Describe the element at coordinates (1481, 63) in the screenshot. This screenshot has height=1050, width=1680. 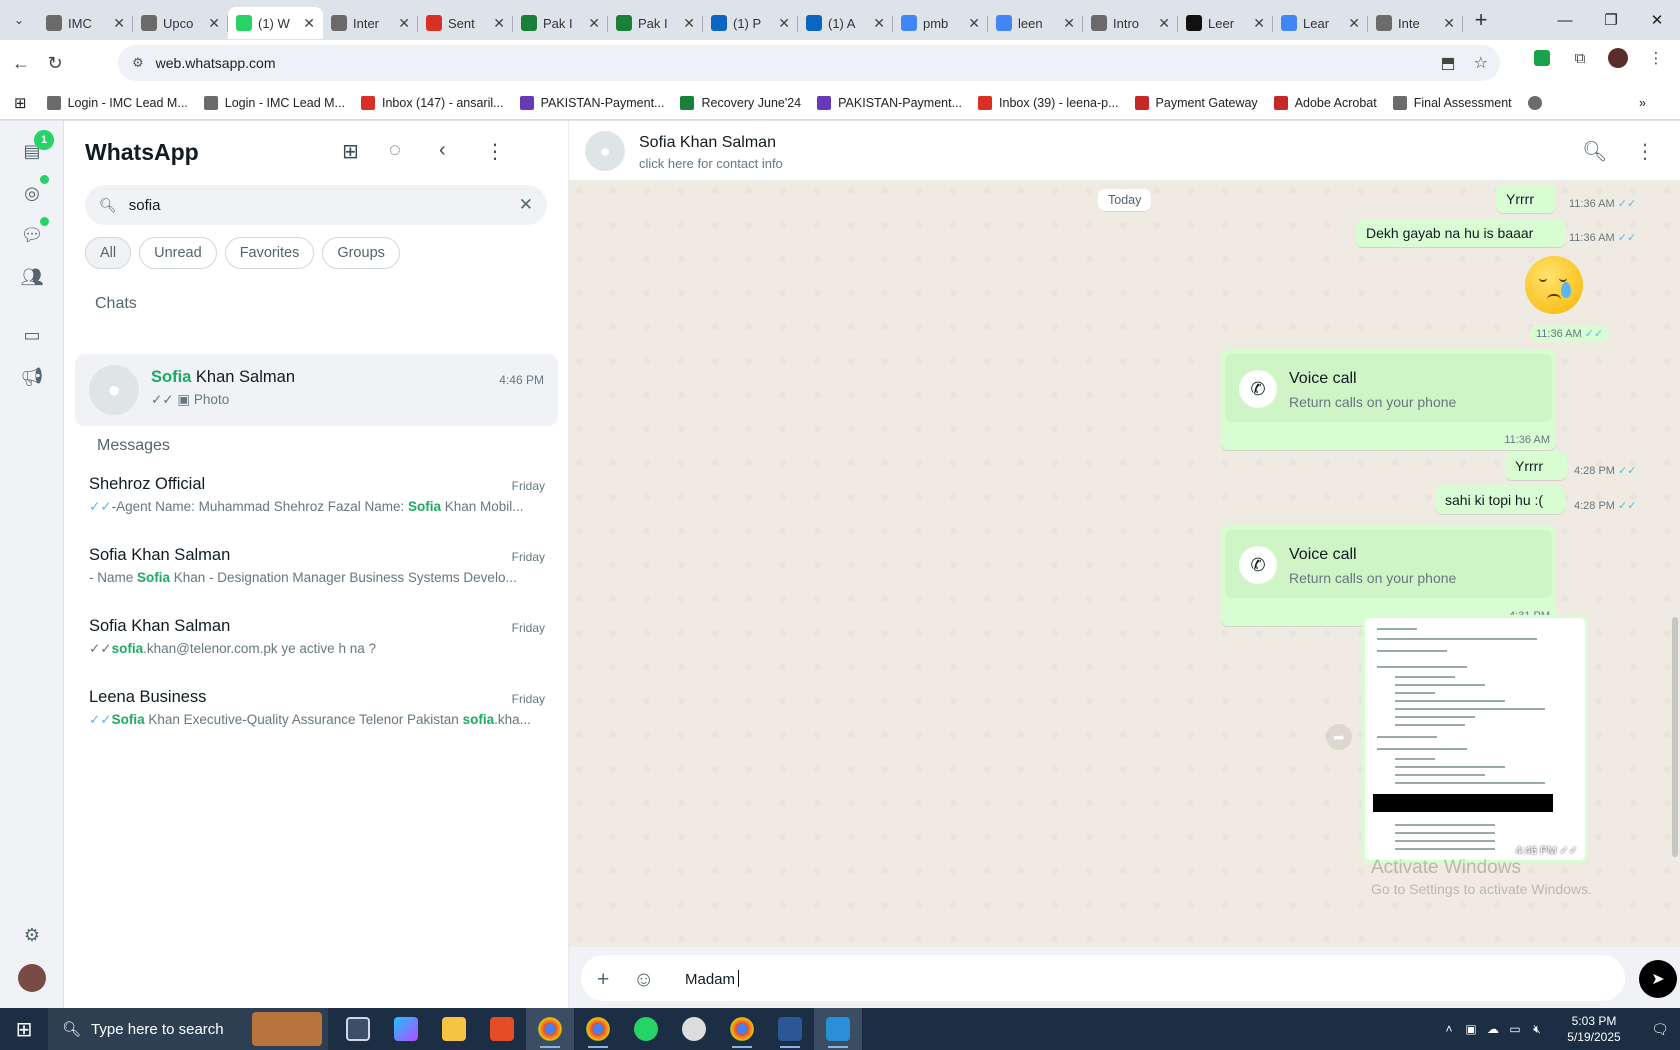
I see `bookmark-star-icon: ☆` at that location.